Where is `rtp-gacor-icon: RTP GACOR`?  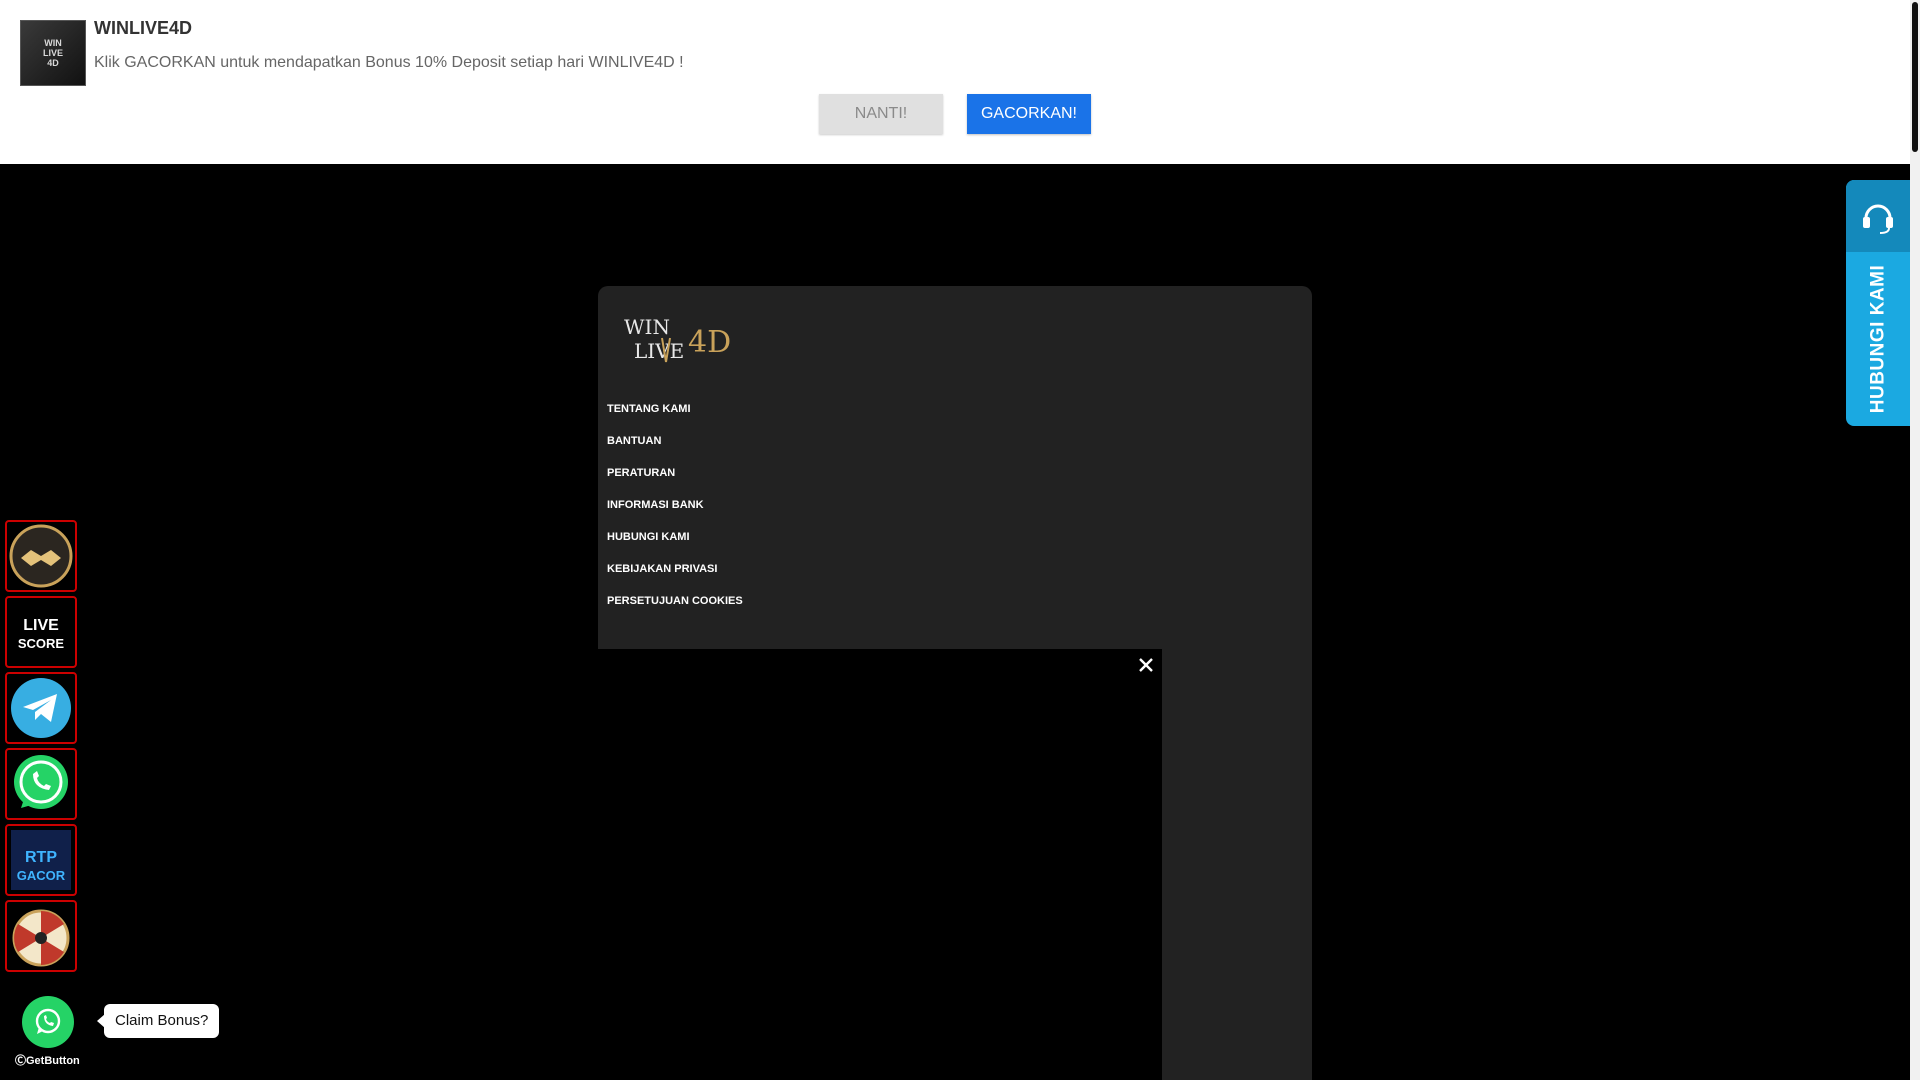 rtp-gacor-icon: RTP GACOR is located at coordinates (41, 860).